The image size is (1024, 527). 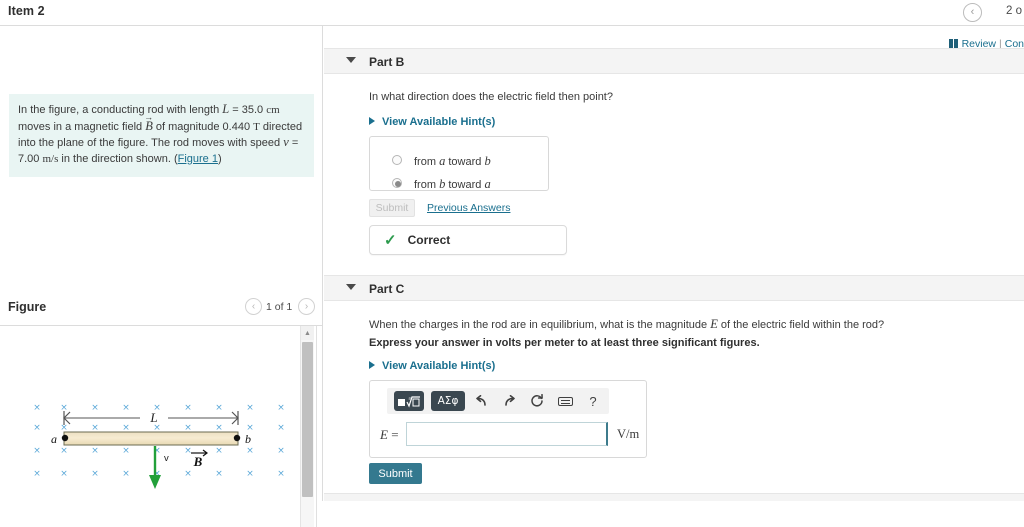 I want to click on svg-text: L, so click(x=153, y=417).